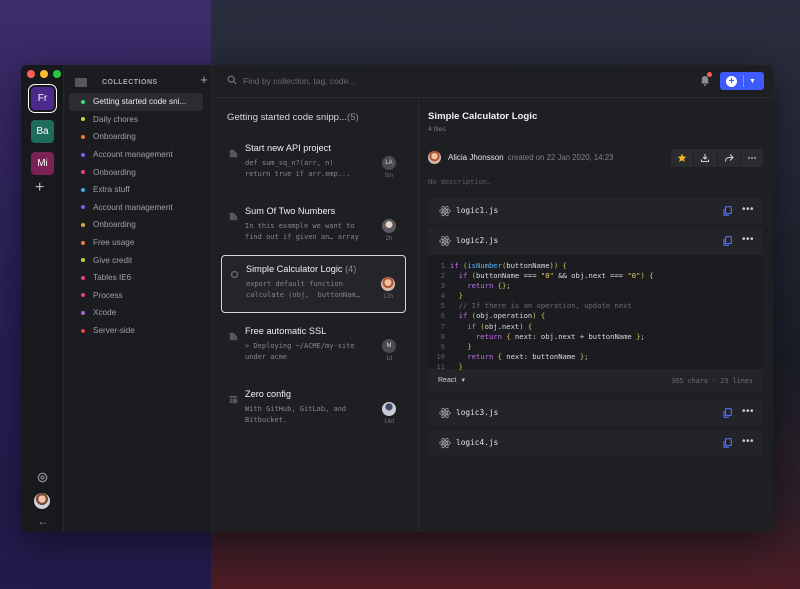  What do you see at coordinates (500, 326) in the screenshot?
I see `code-text: if (obj.next) {` at bounding box center [500, 326].